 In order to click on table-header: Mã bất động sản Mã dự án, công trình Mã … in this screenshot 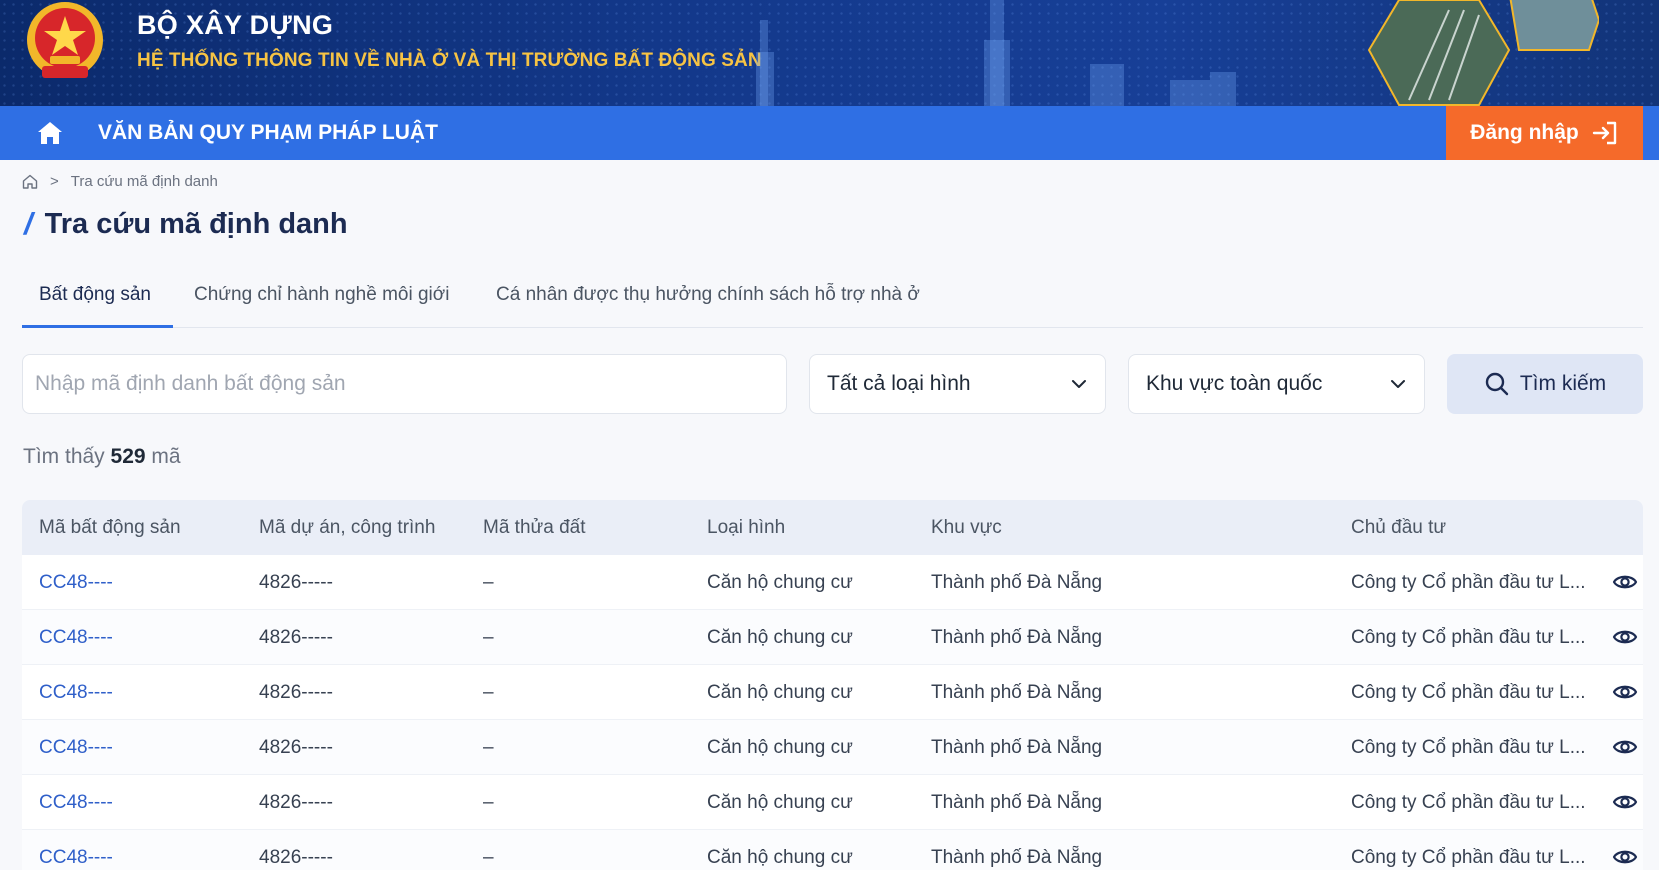, I will do `click(832, 527)`.